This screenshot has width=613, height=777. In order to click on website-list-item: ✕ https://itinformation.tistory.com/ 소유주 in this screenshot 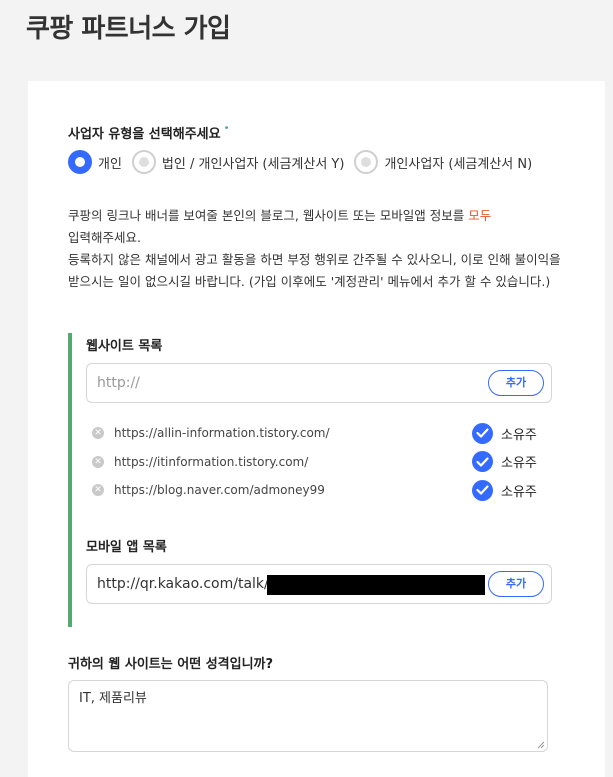, I will do `click(319, 462)`.